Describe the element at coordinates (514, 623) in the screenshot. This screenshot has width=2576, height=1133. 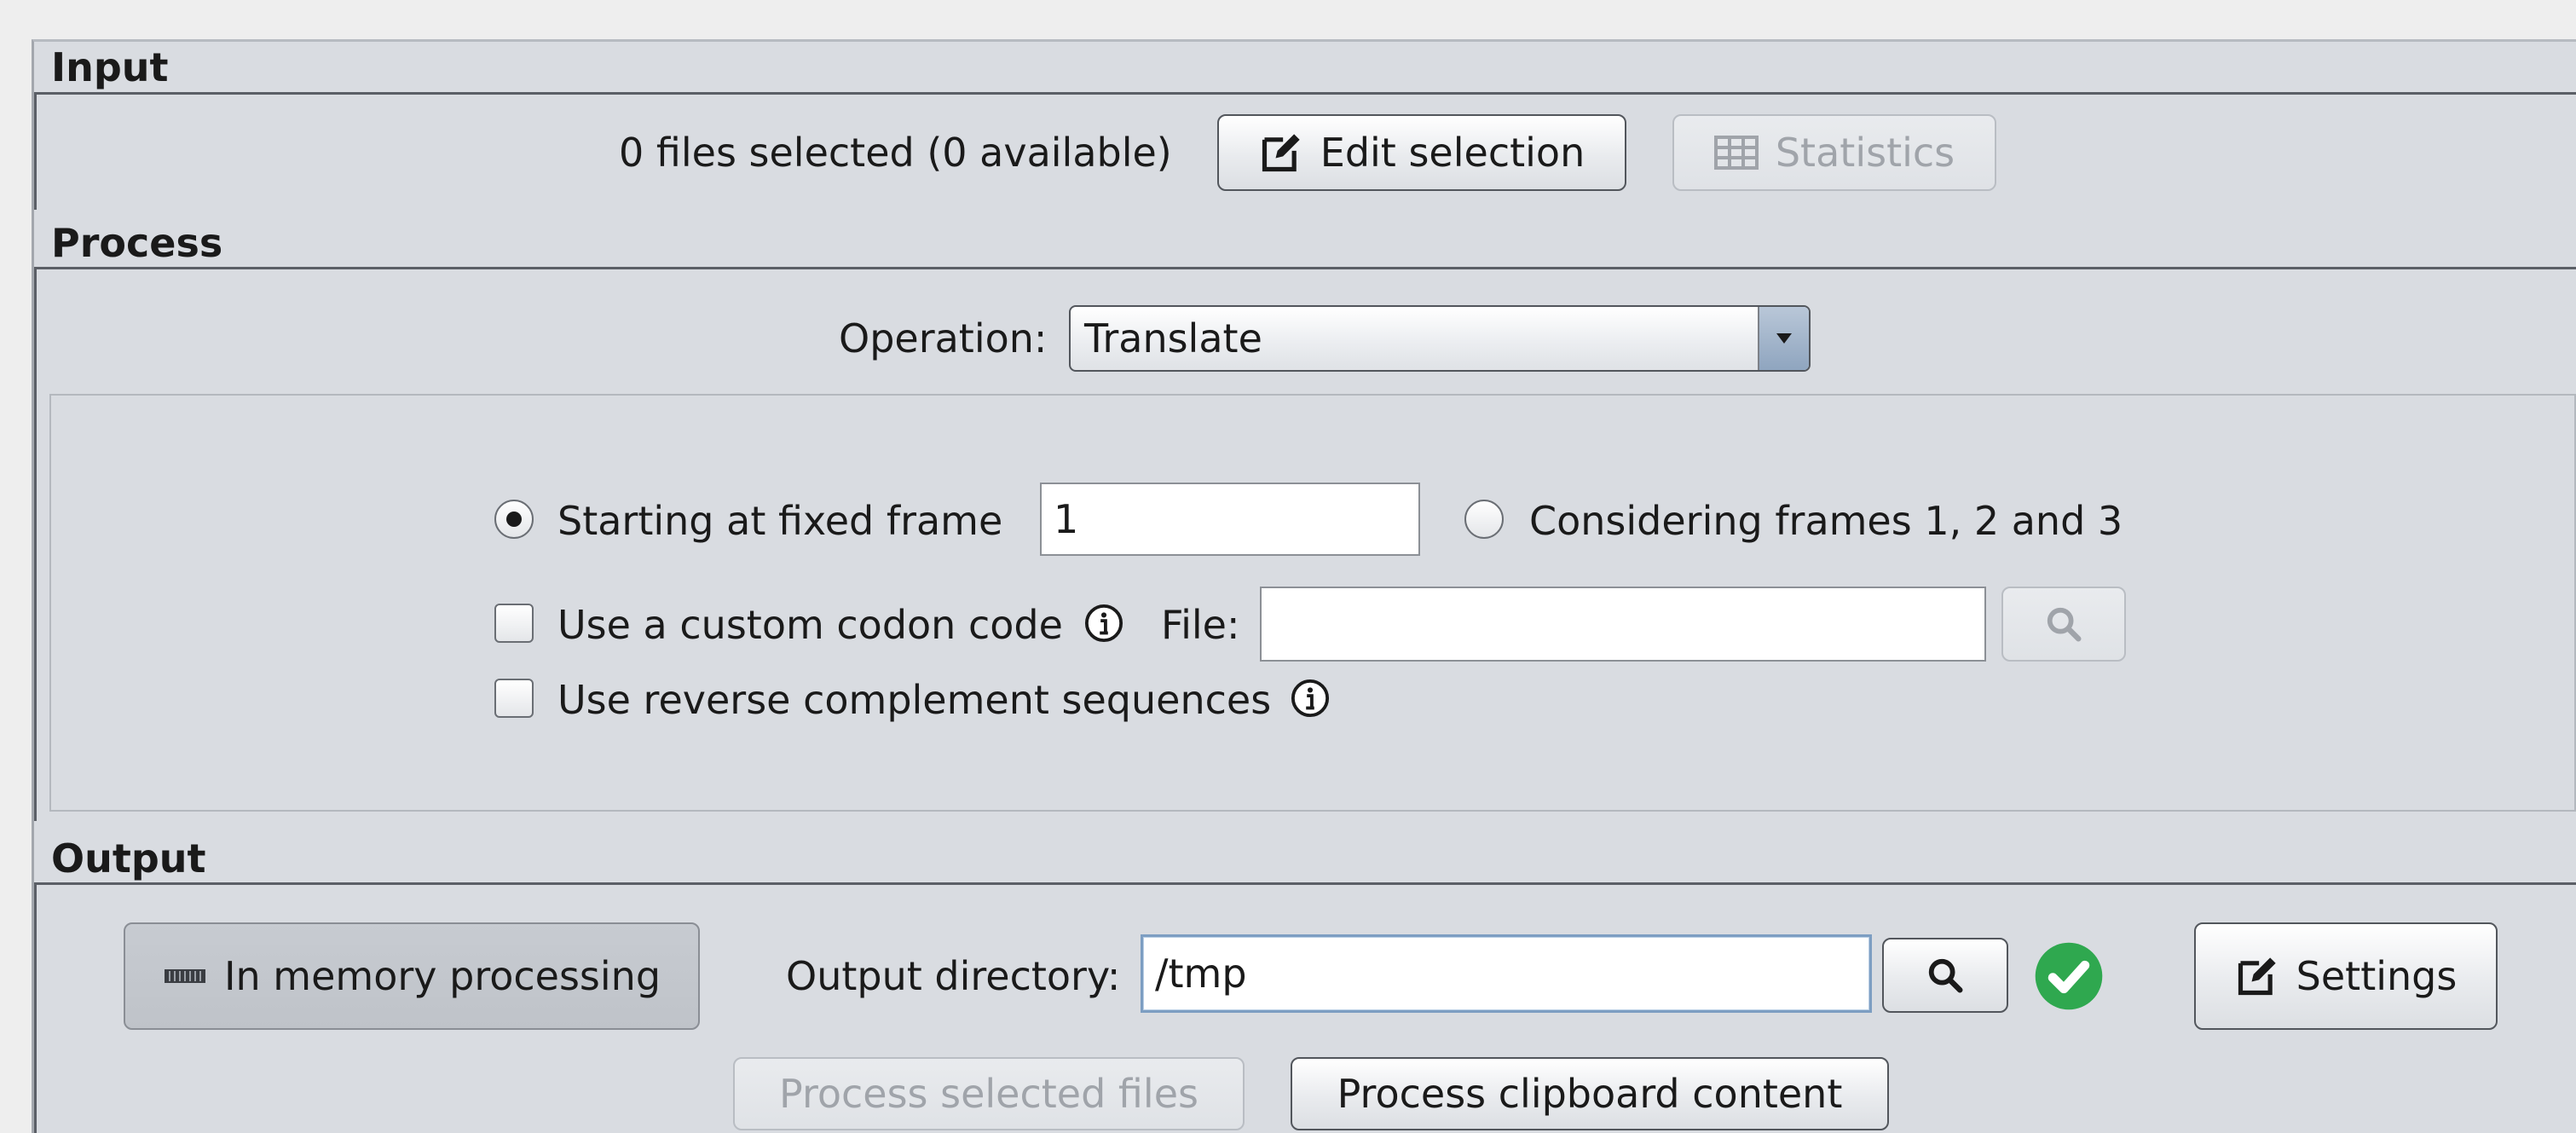
I see `custom-codon-checkbox` at that location.